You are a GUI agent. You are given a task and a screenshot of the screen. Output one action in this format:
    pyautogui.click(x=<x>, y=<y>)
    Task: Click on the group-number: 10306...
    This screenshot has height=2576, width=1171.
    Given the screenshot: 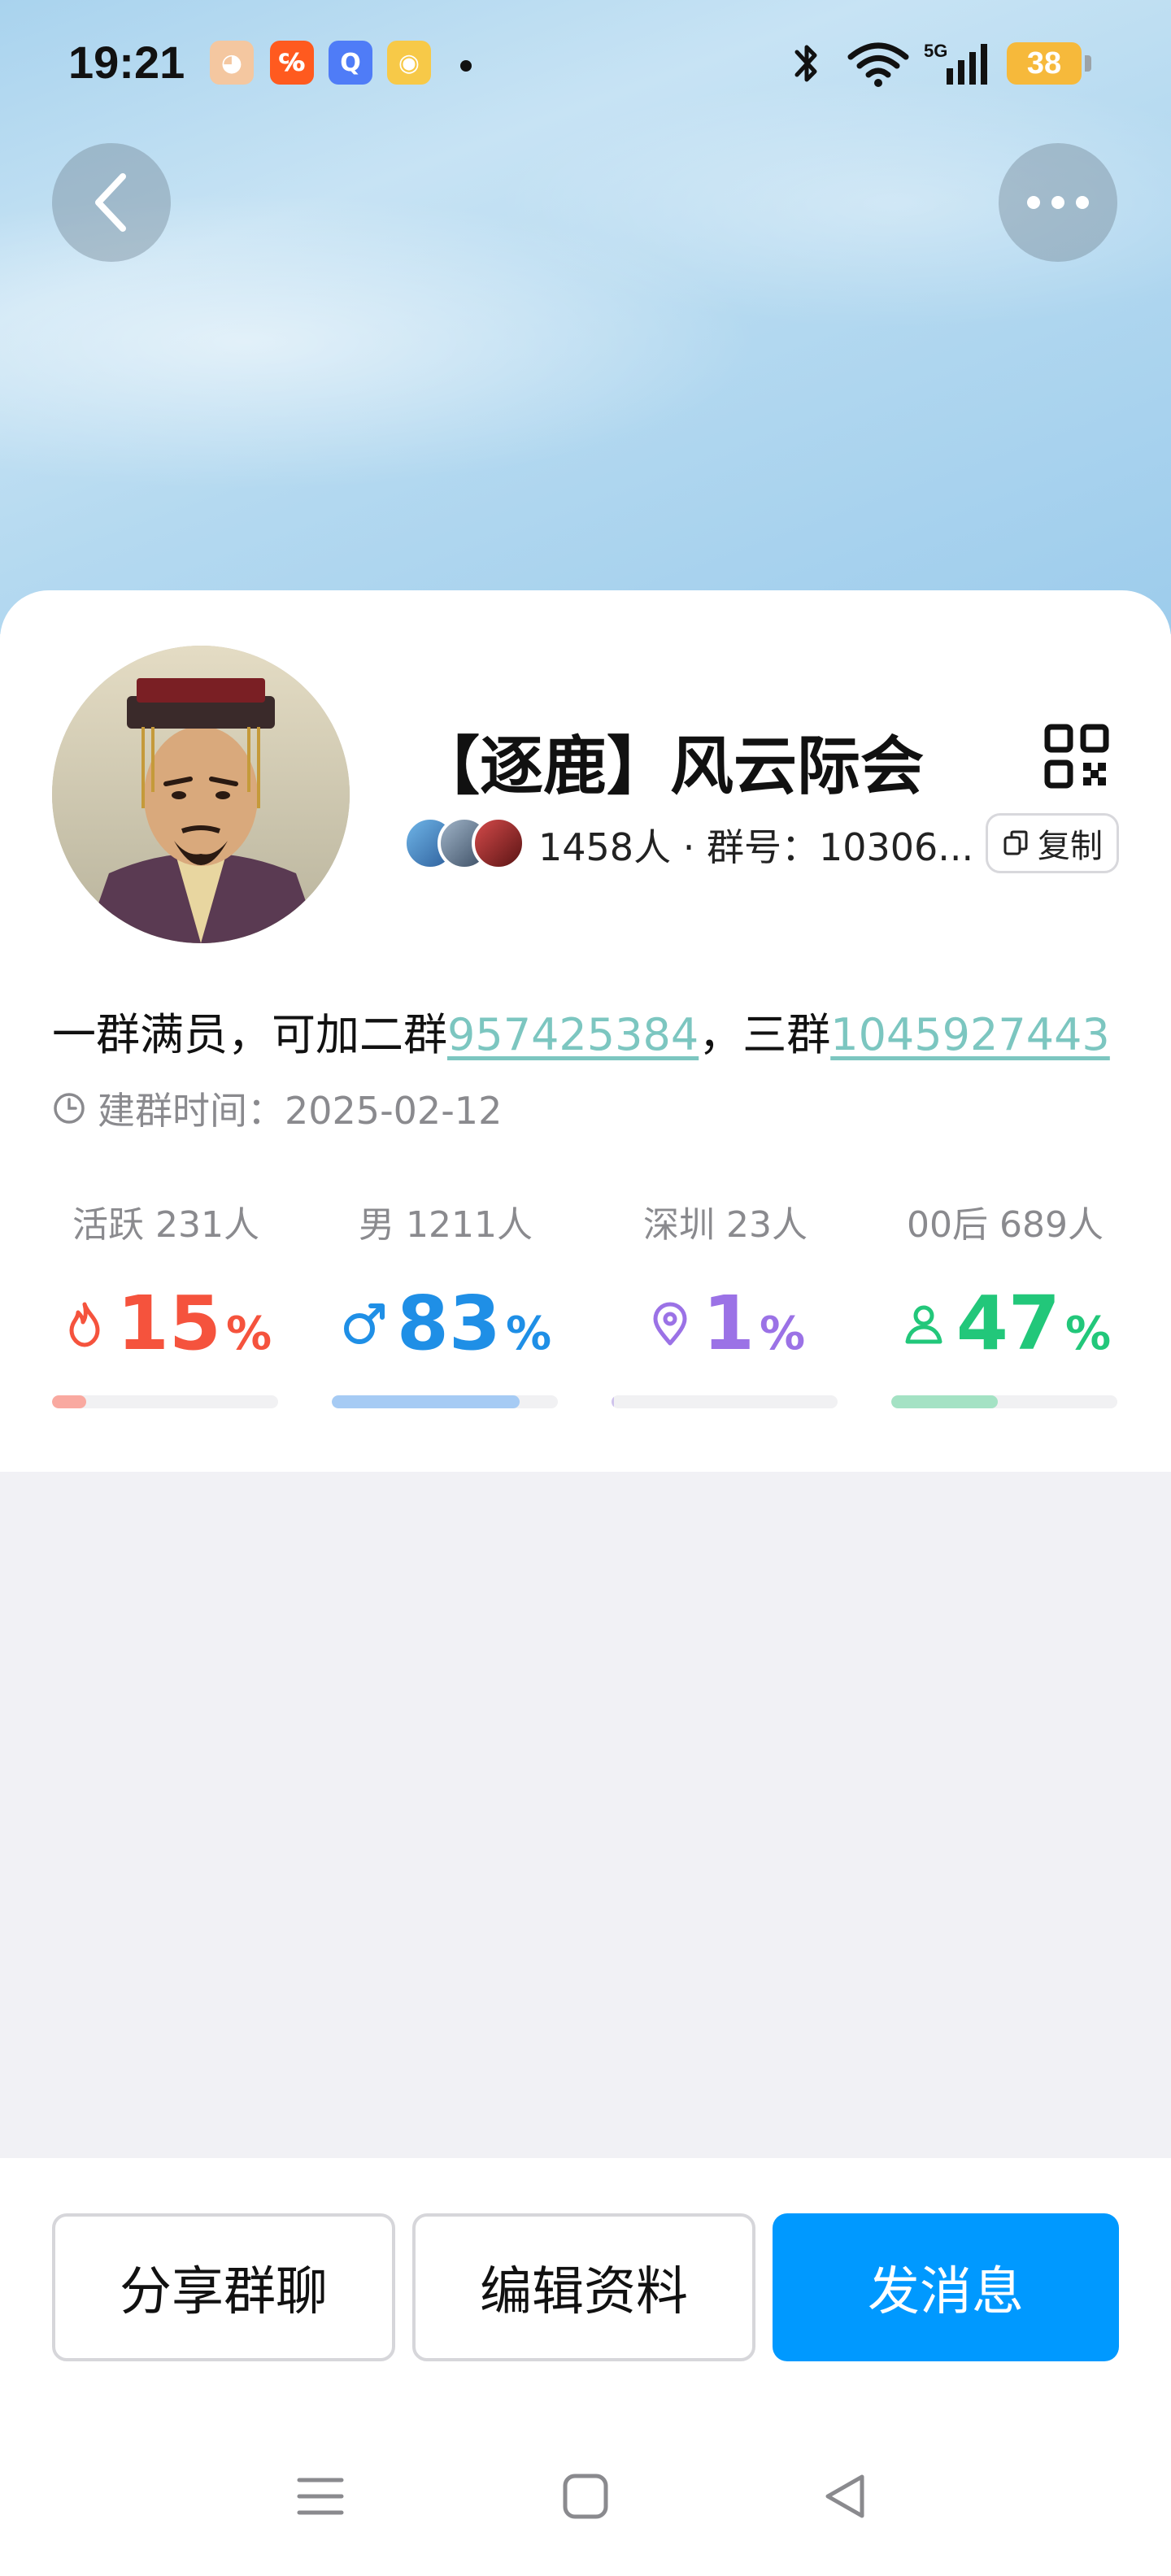 What is the action you would take?
    pyautogui.click(x=896, y=847)
    